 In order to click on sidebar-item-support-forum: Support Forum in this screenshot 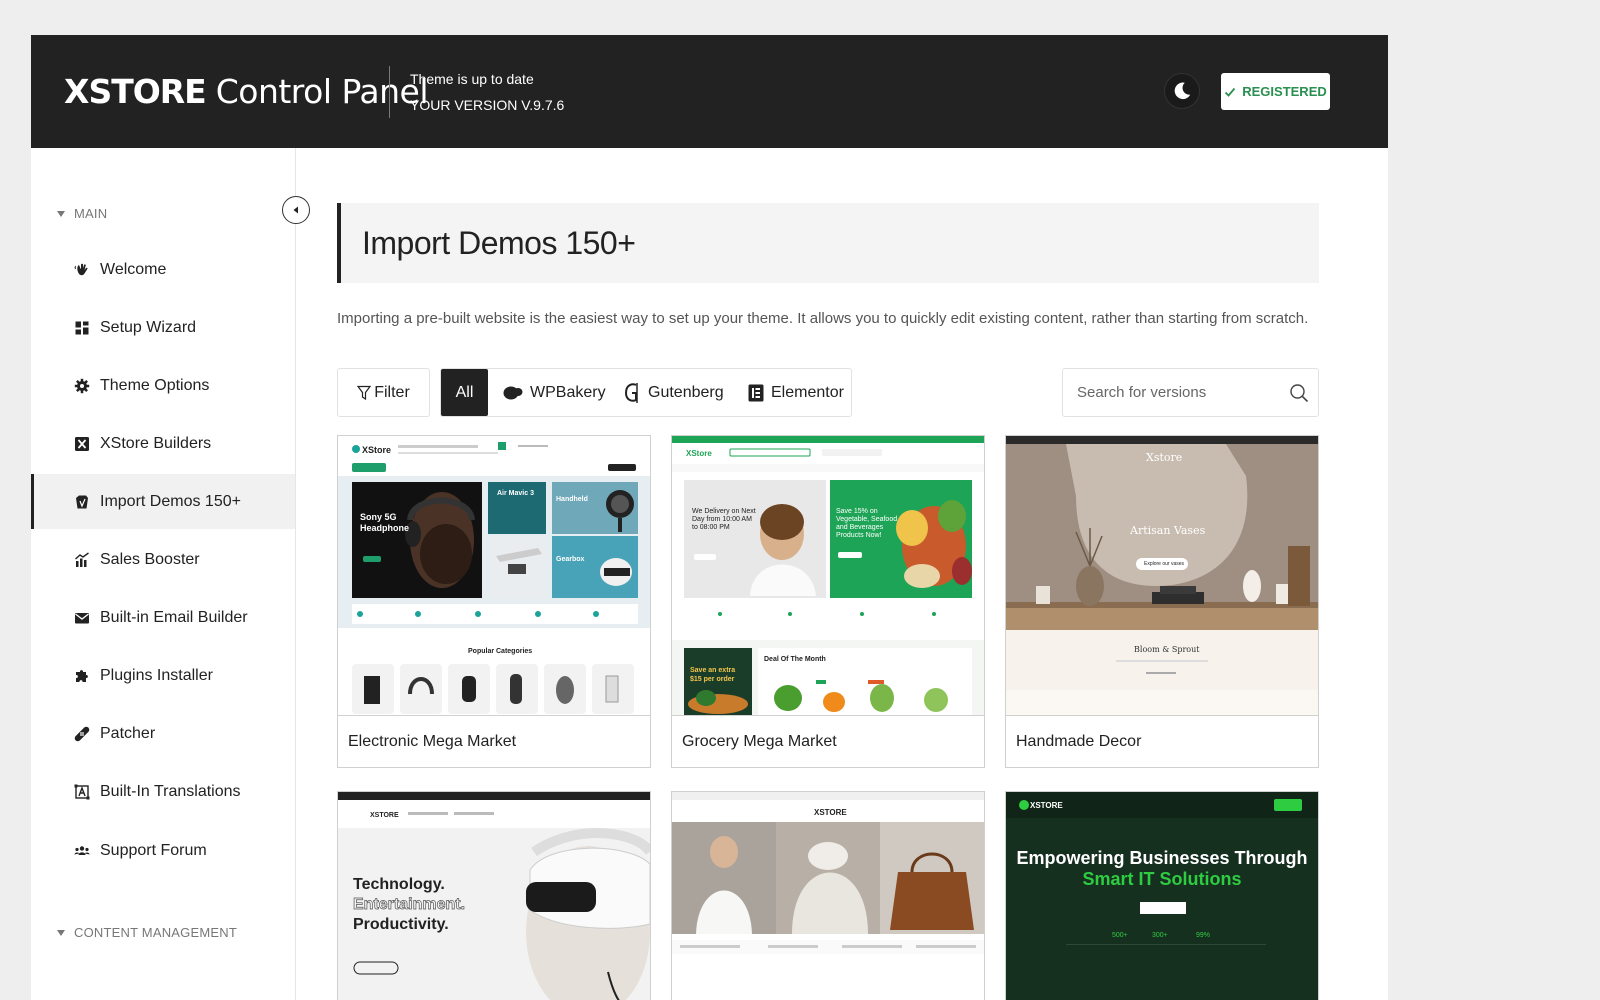, I will do `click(163, 850)`.